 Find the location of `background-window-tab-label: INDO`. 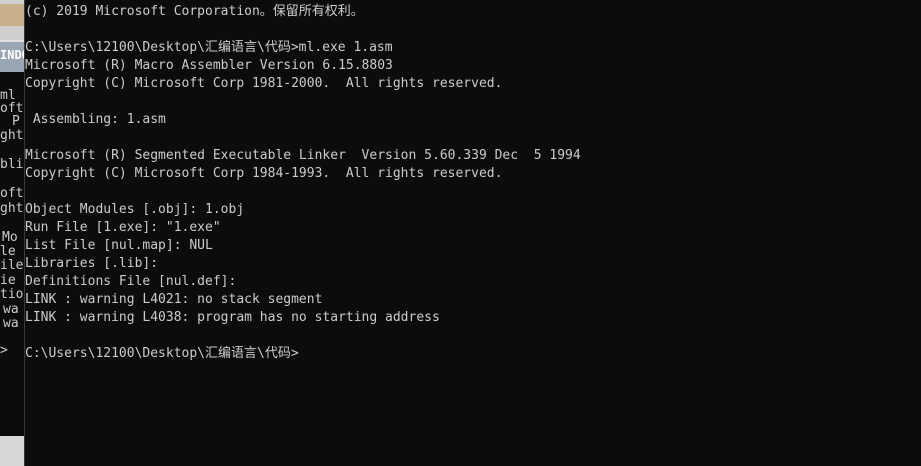

background-window-tab-label: INDO is located at coordinates (12, 55).